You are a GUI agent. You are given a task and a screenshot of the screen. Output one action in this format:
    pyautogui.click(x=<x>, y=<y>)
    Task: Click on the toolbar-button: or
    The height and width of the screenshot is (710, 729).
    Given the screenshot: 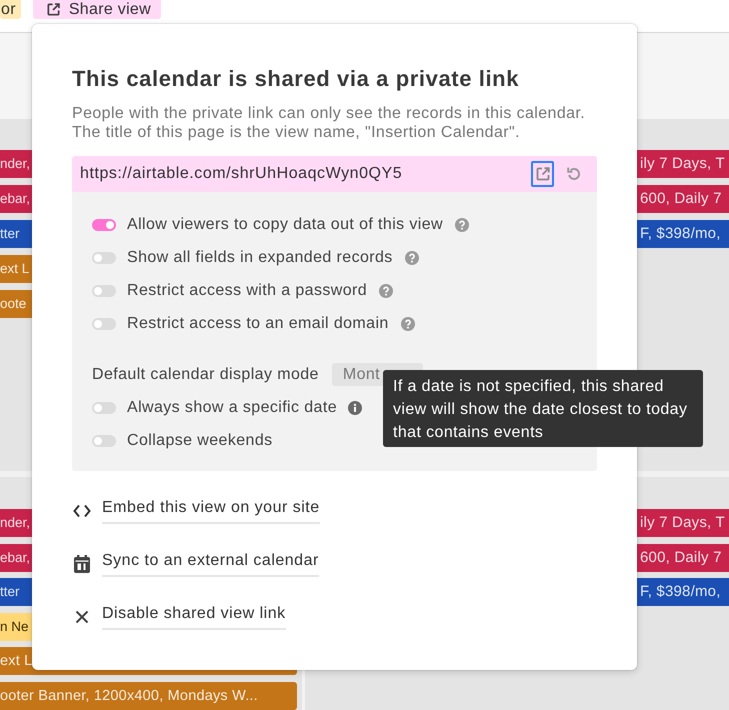 What is the action you would take?
    pyautogui.click(x=10, y=9)
    